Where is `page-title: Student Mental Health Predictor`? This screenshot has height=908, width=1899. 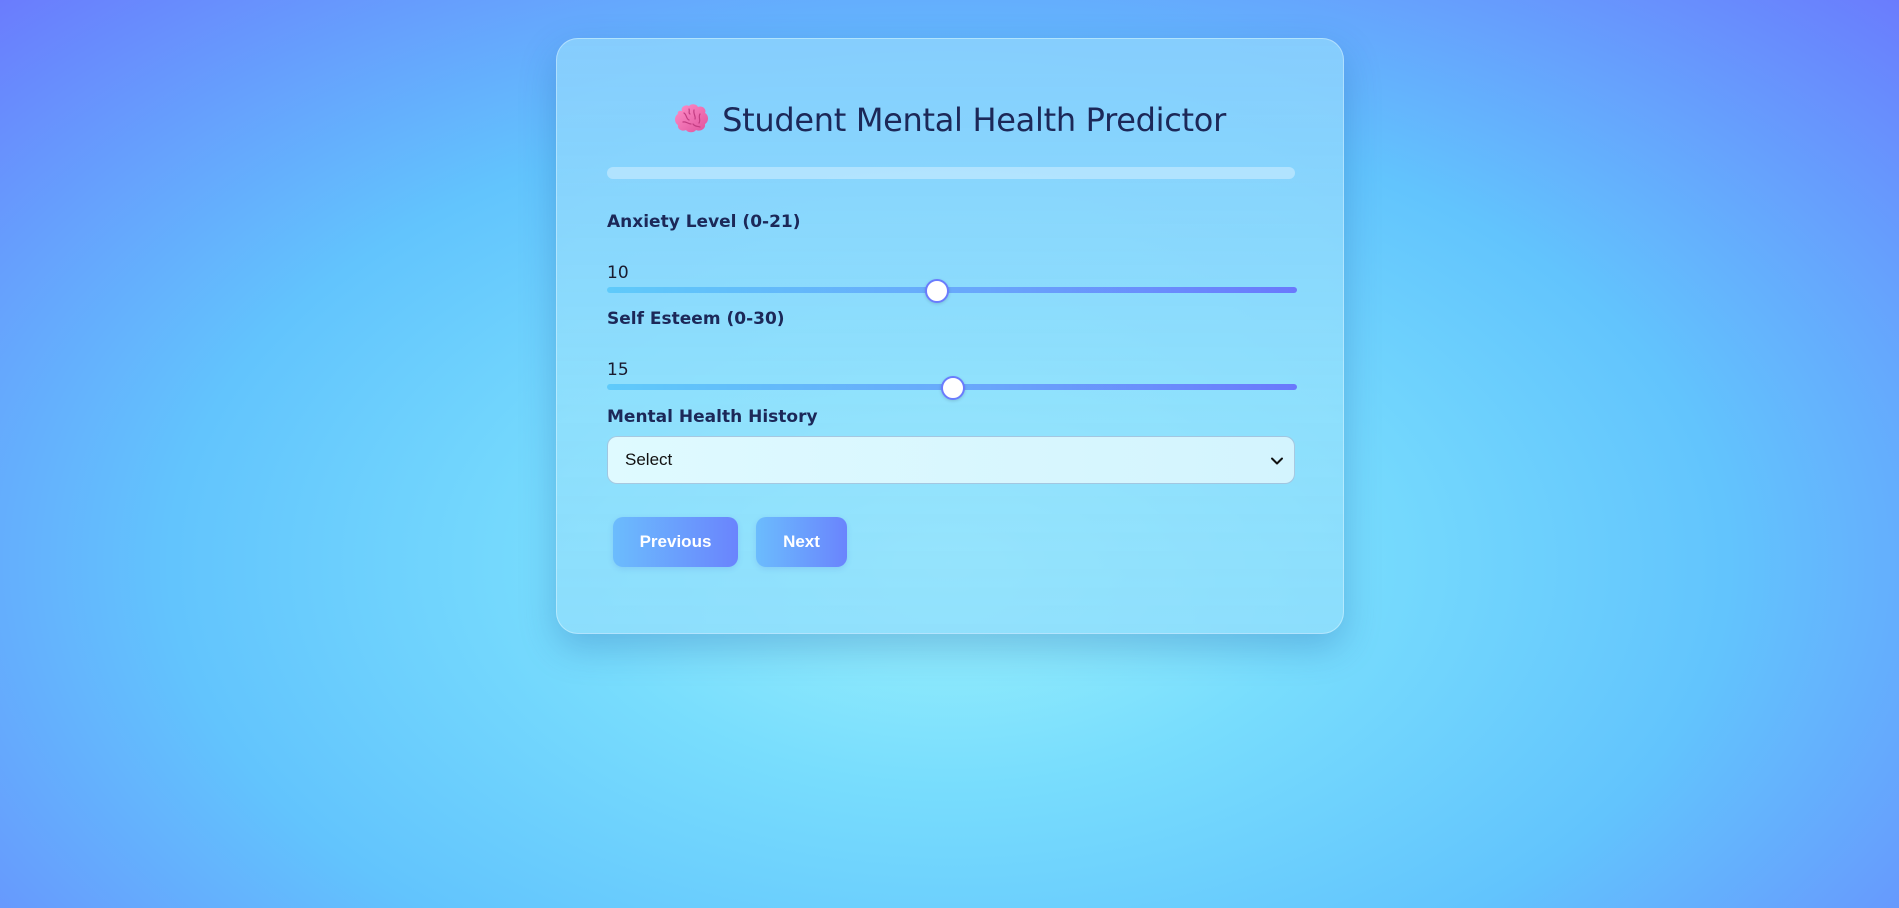
page-title: Student Mental Health Predictor is located at coordinates (950, 120).